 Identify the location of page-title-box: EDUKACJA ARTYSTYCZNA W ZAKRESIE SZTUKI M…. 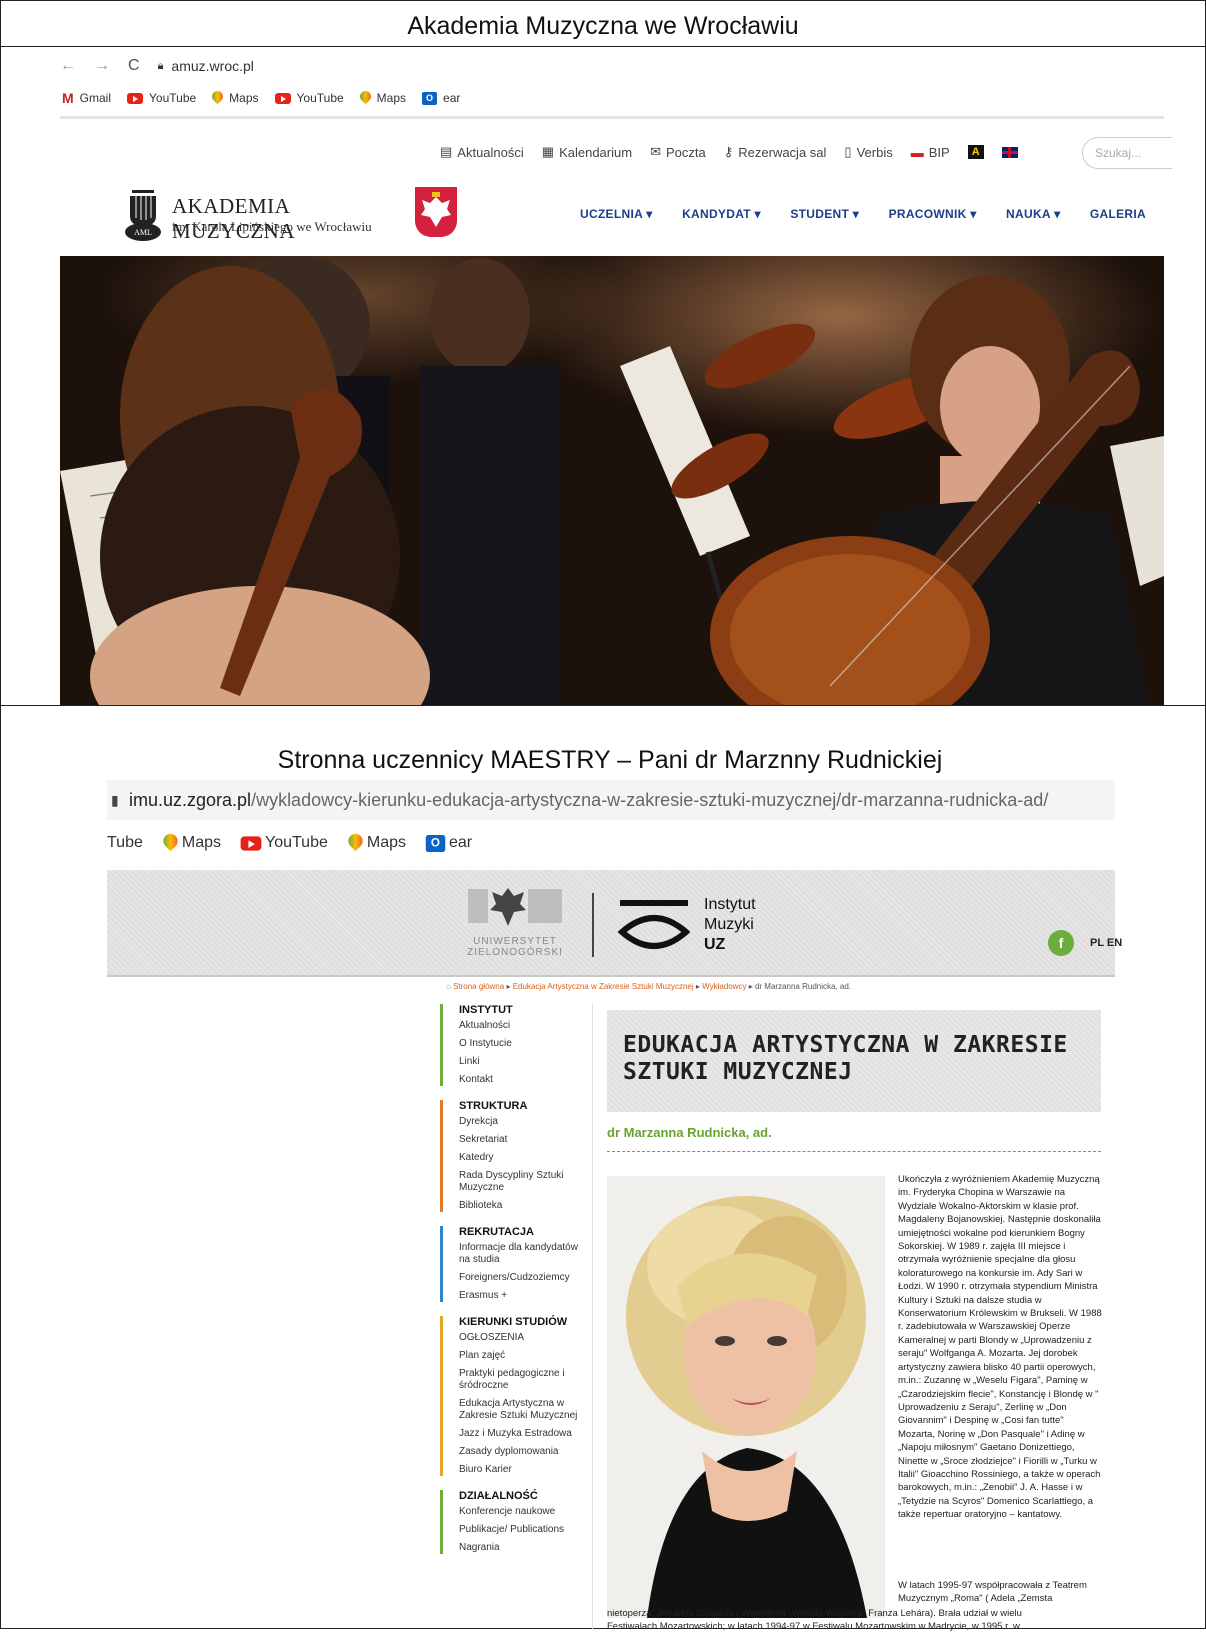
(854, 1061).